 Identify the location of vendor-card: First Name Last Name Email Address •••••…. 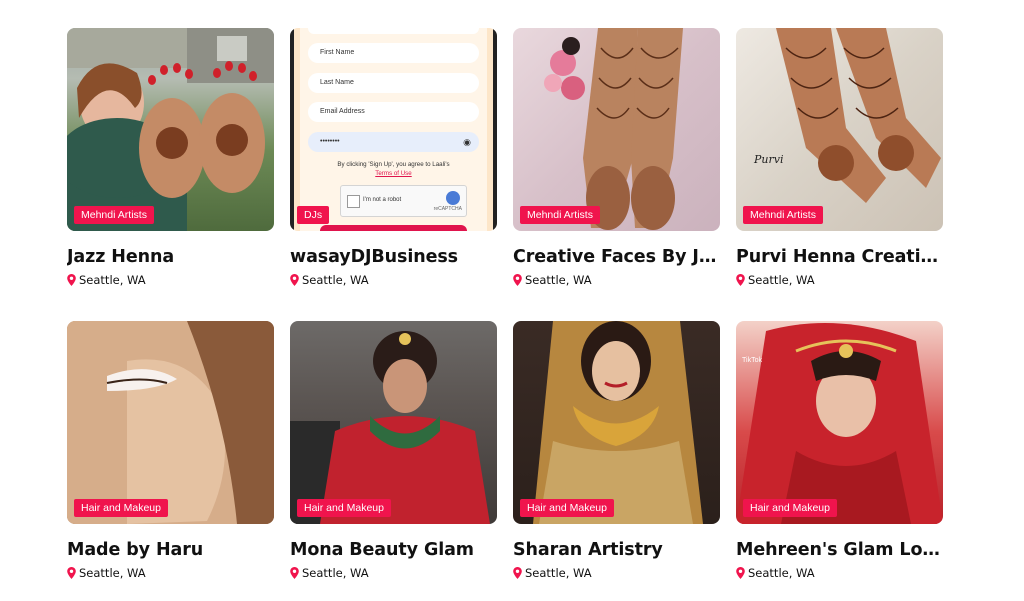
(393, 164).